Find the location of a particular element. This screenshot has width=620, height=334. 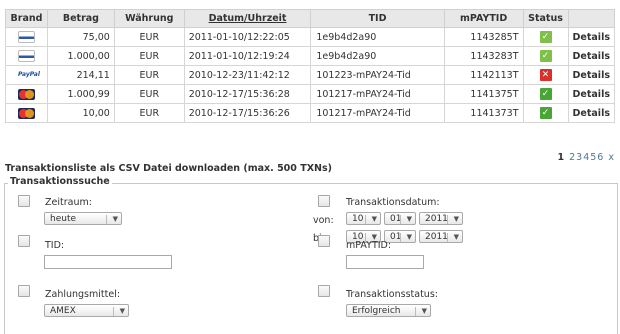

transaktionsdatum-checkbox is located at coordinates (324, 201).